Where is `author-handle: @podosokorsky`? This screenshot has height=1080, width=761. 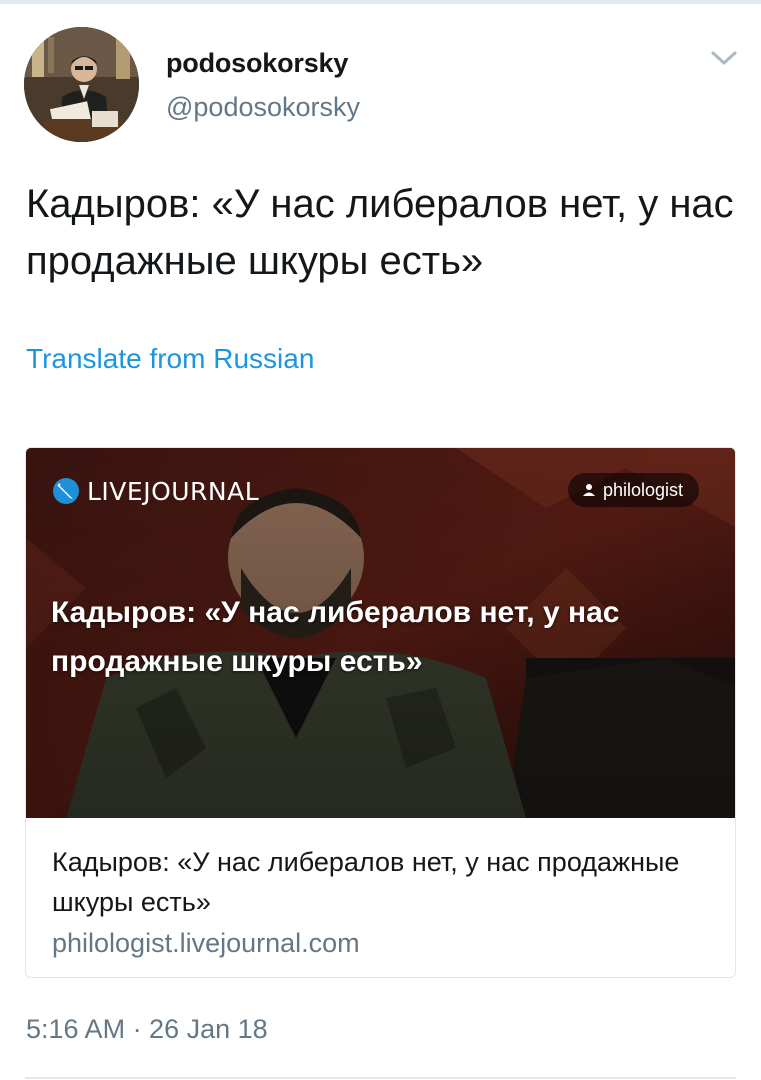
author-handle: @podosokorsky is located at coordinates (263, 107).